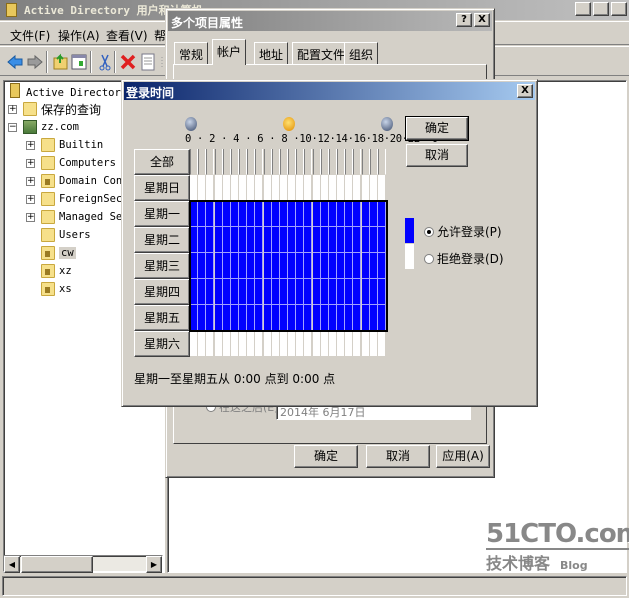 The width and height of the screenshot is (629, 598). Describe the element at coordinates (583, 9) in the screenshot. I see `minimize-button: _` at that location.